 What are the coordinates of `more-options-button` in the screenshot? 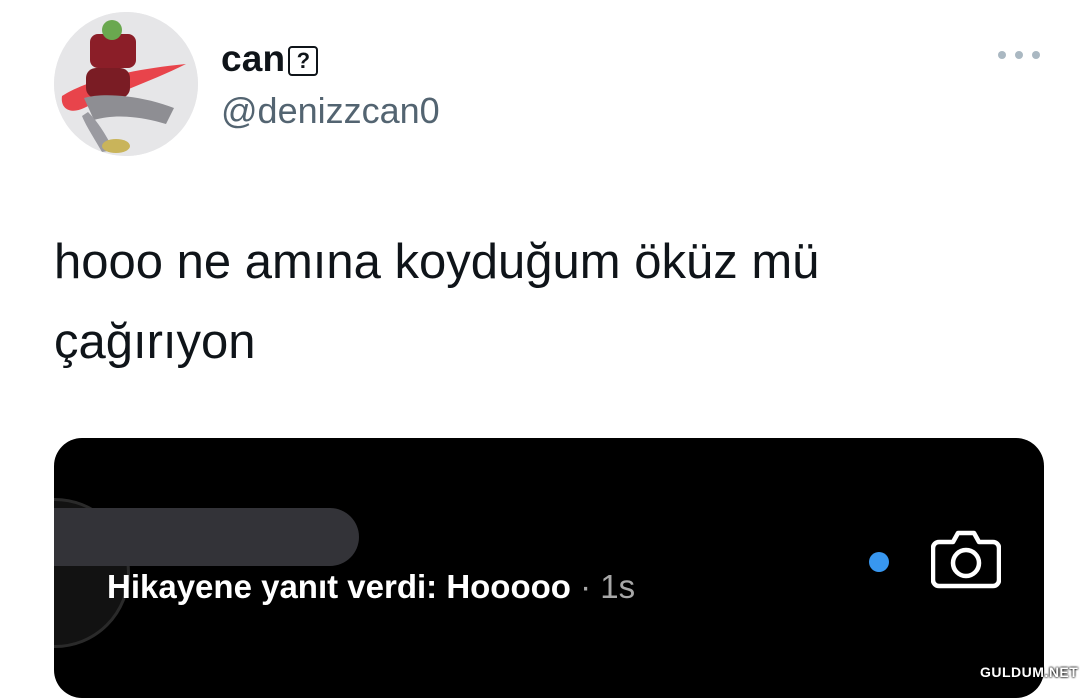 It's located at (1019, 55).